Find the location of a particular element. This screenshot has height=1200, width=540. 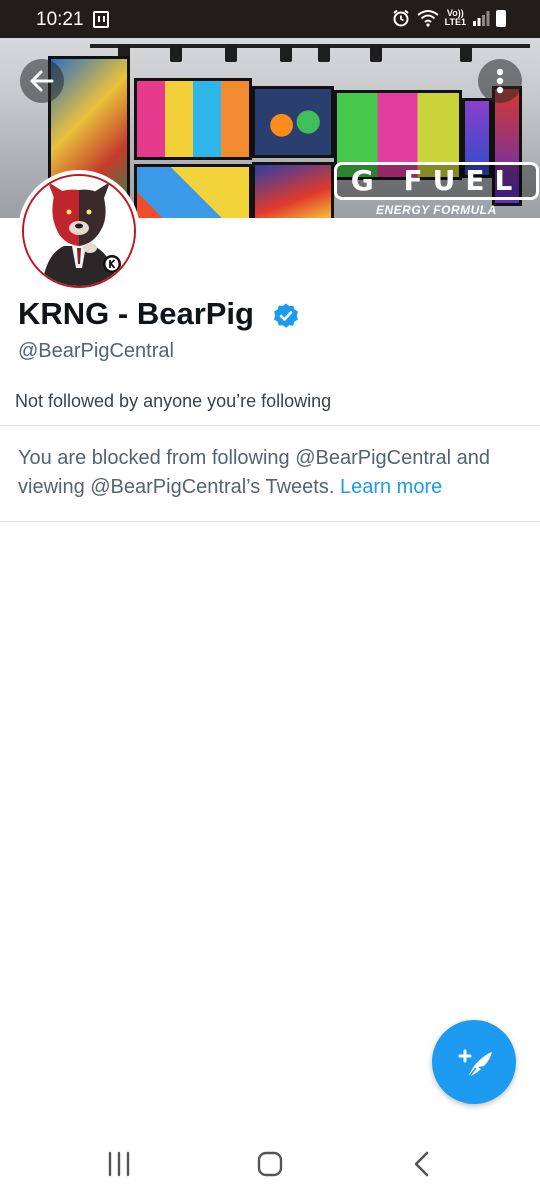

avatar is located at coordinates (79, 231).